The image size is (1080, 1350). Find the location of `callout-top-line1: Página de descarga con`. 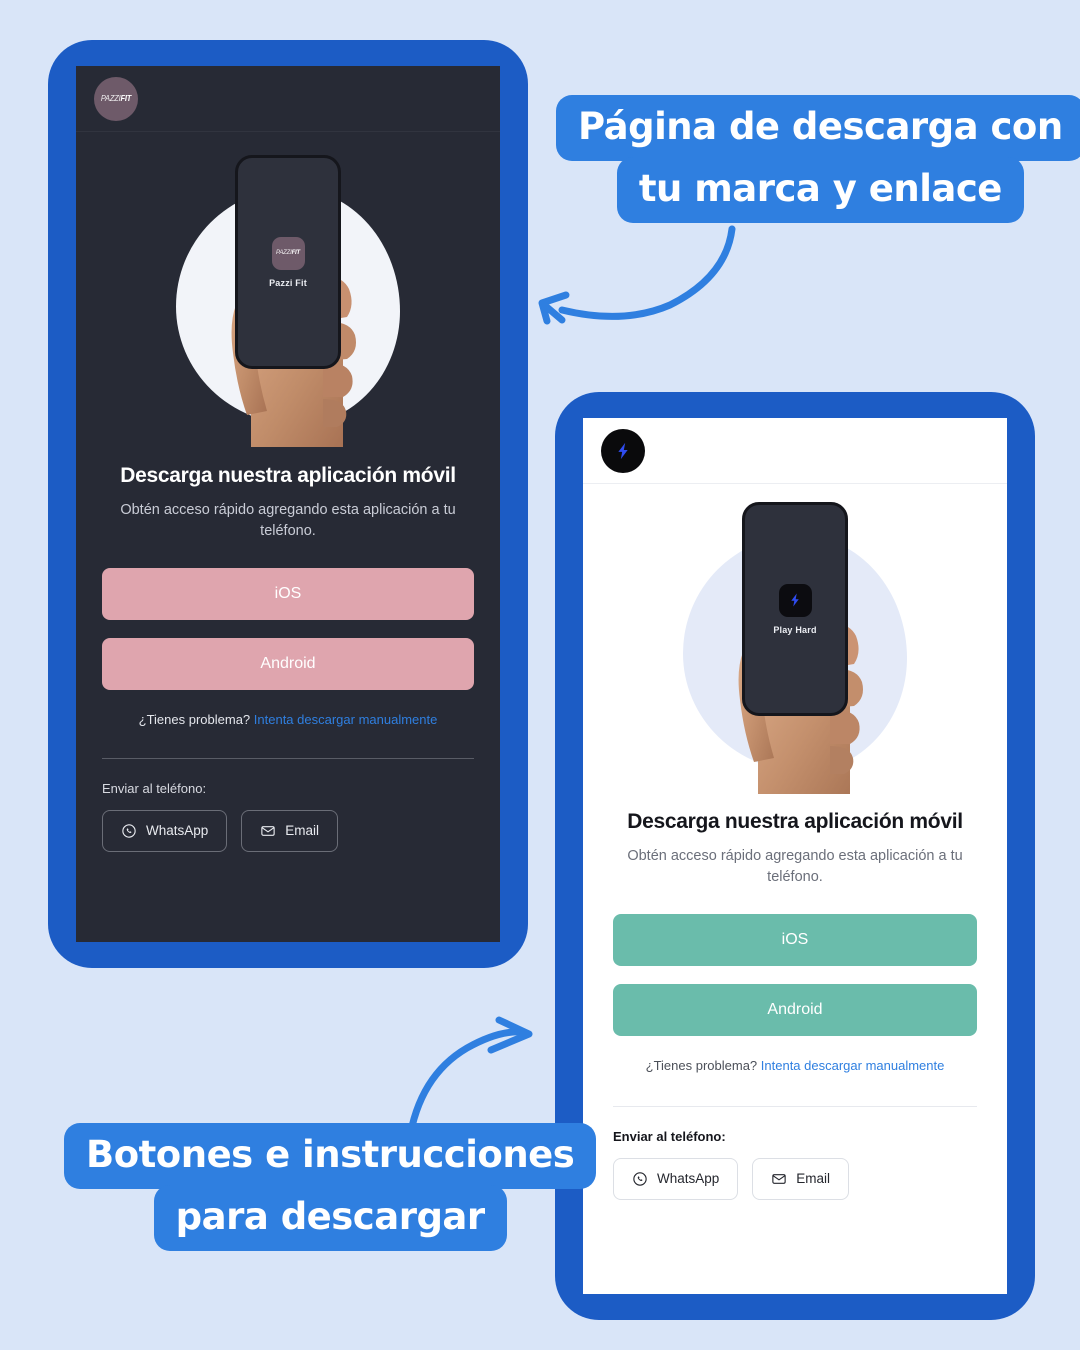

callout-top-line1: Página de descarga con is located at coordinates (818, 128).